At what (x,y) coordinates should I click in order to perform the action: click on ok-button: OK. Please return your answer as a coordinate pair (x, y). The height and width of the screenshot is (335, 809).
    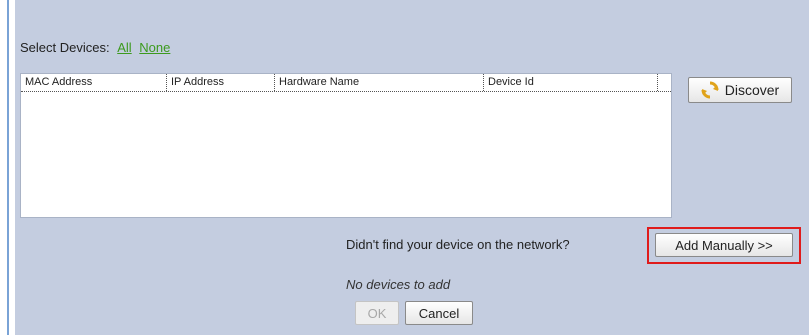
    Looking at the image, I should click on (377, 313).